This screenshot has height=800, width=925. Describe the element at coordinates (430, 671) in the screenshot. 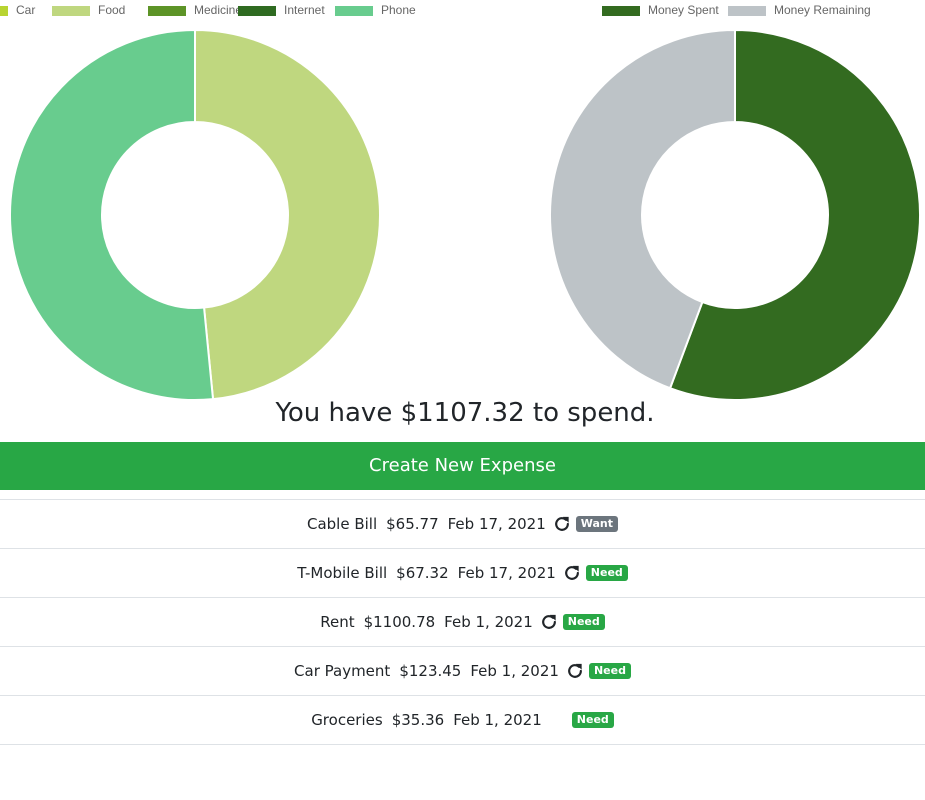

I see `expense-amount: $123.45` at that location.